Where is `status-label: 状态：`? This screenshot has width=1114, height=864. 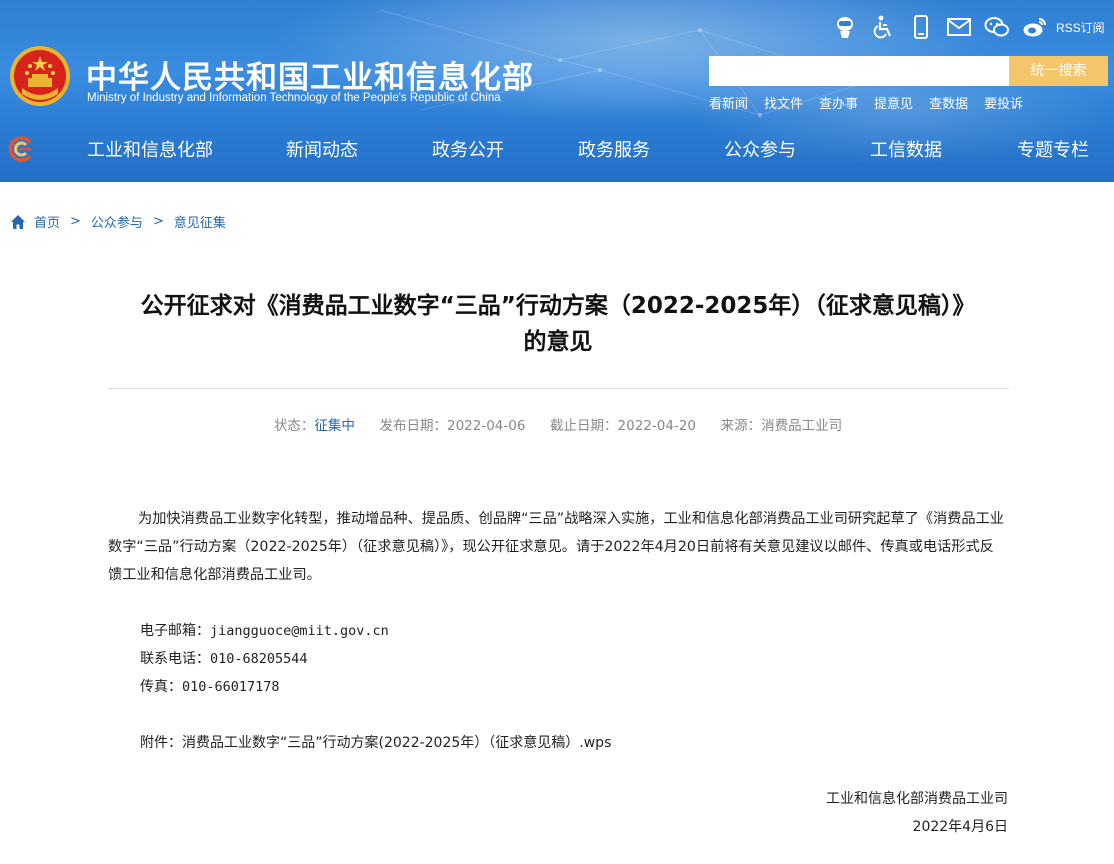 status-label: 状态： is located at coordinates (294, 426).